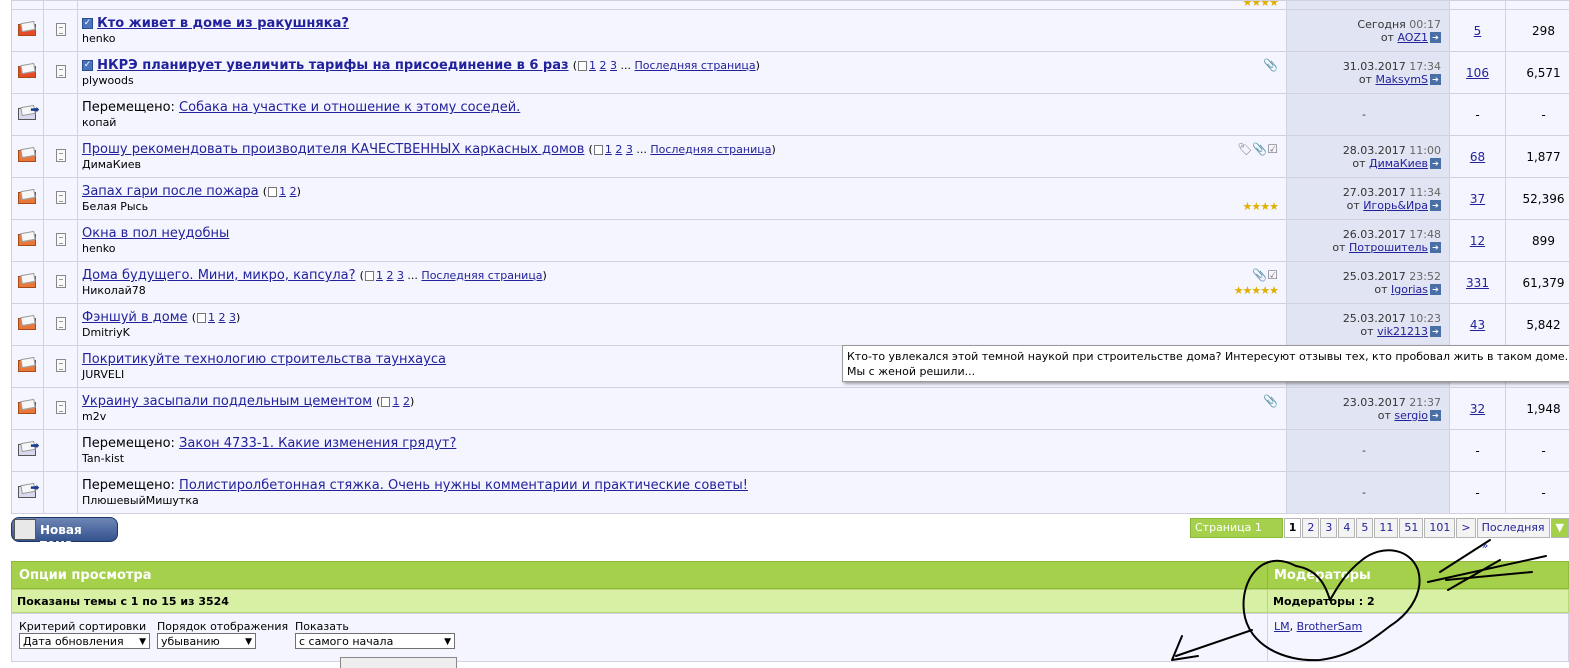 This screenshot has height=668, width=1569. I want to click on chevron-down-icon: ▼, so click(447, 642).